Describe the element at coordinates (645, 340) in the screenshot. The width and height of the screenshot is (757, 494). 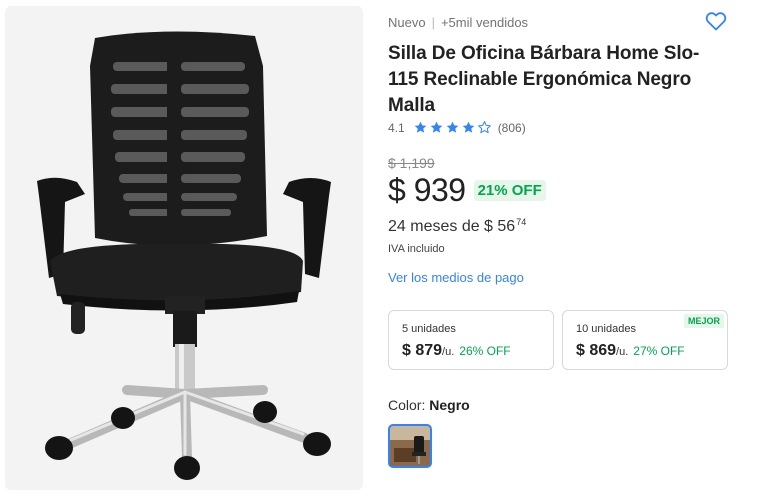
I see `bulk-tier-10-units: MEJOR 10 unidades $ 869/u. 27% OFF` at that location.